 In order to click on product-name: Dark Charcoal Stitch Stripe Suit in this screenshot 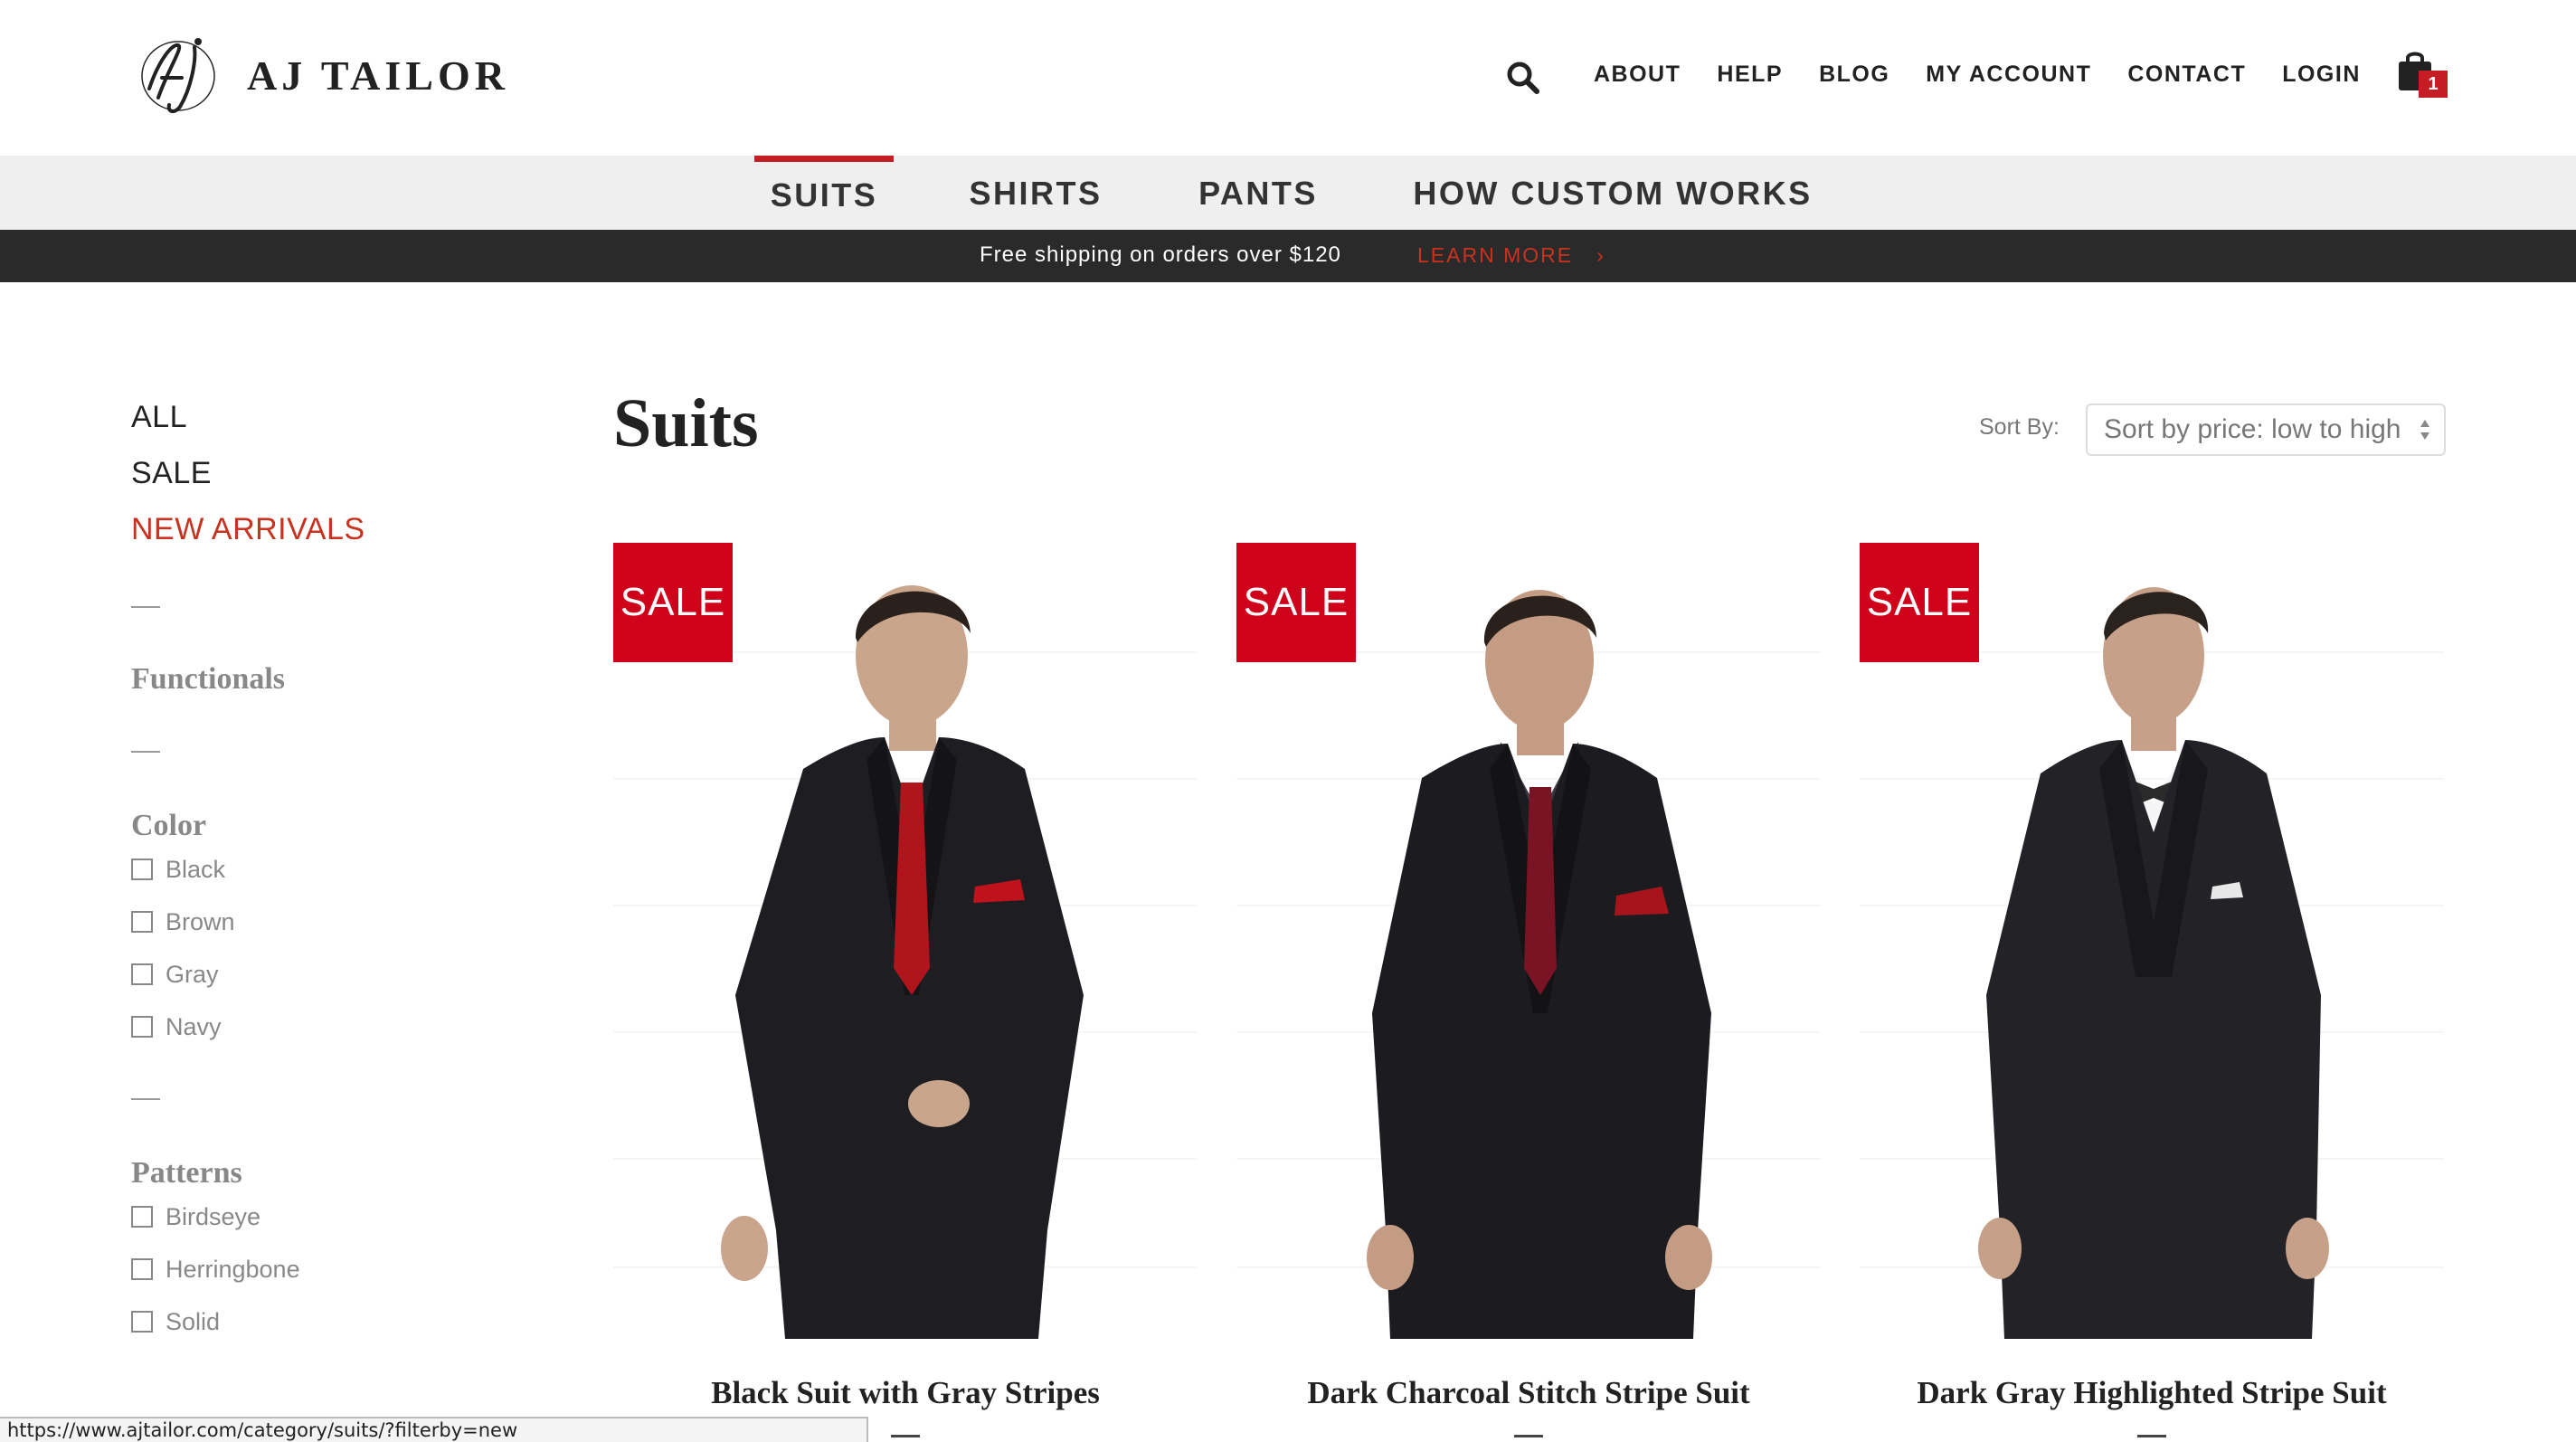, I will do `click(1529, 1393)`.